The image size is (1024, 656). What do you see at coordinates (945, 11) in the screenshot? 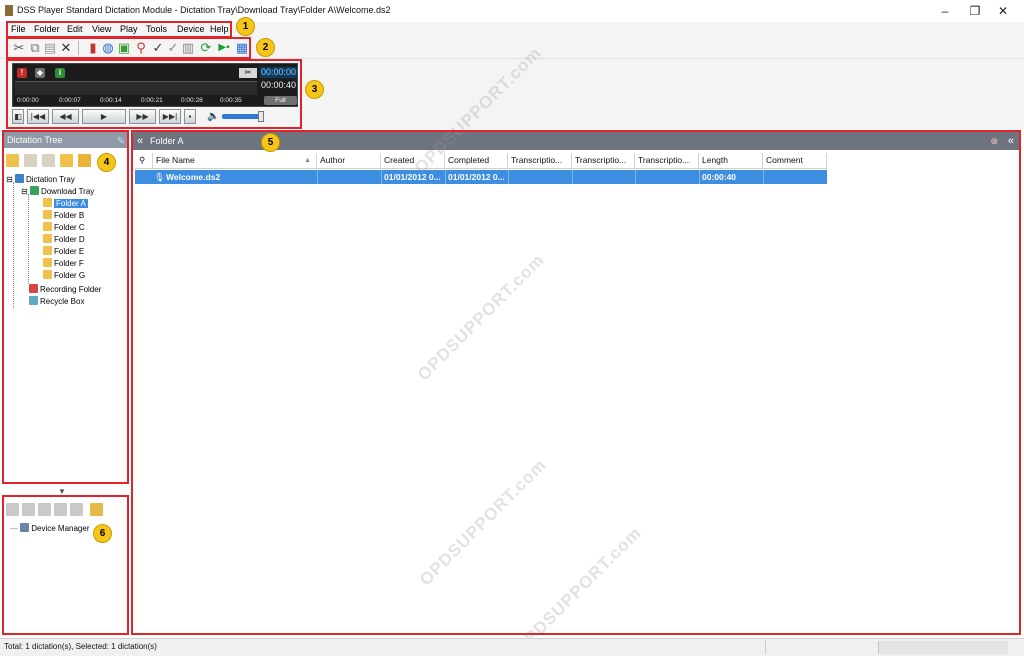
I see `minimize-button: –` at bounding box center [945, 11].